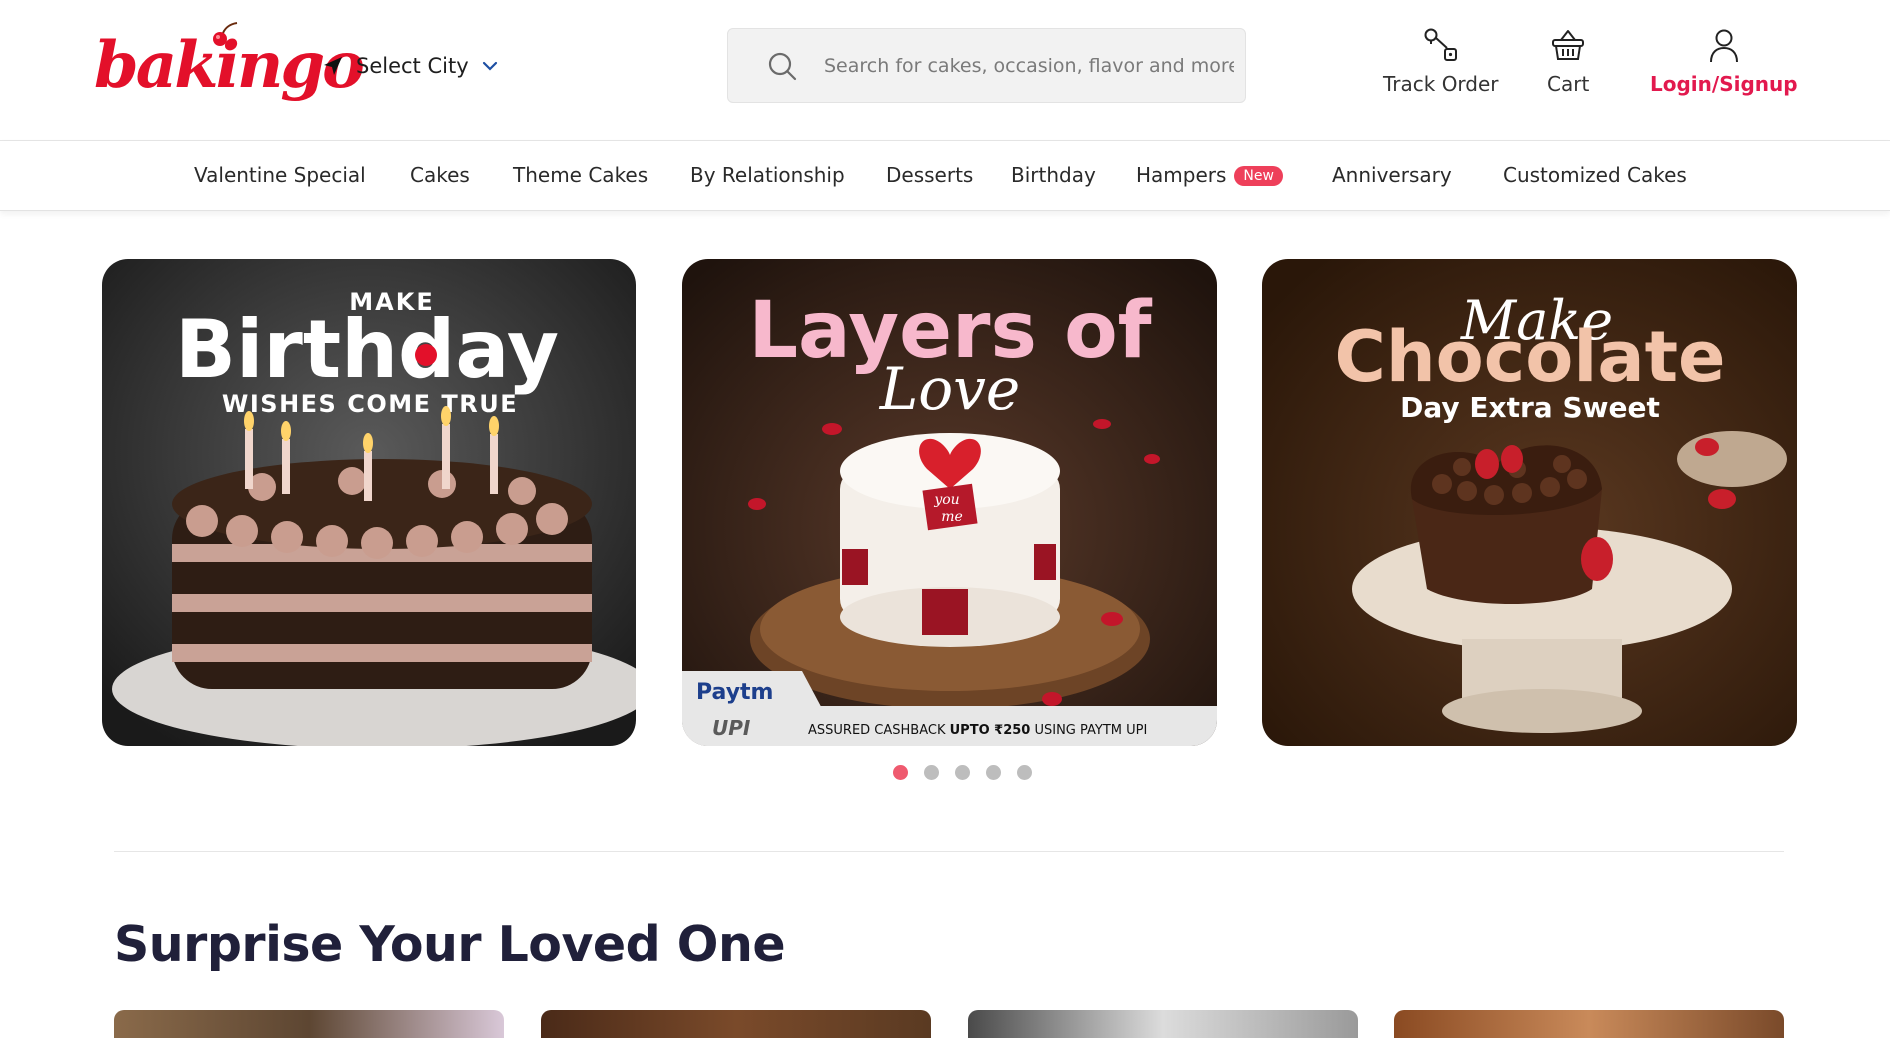 This screenshot has width=1890, height=1038. I want to click on carousel-dots, so click(962, 772).